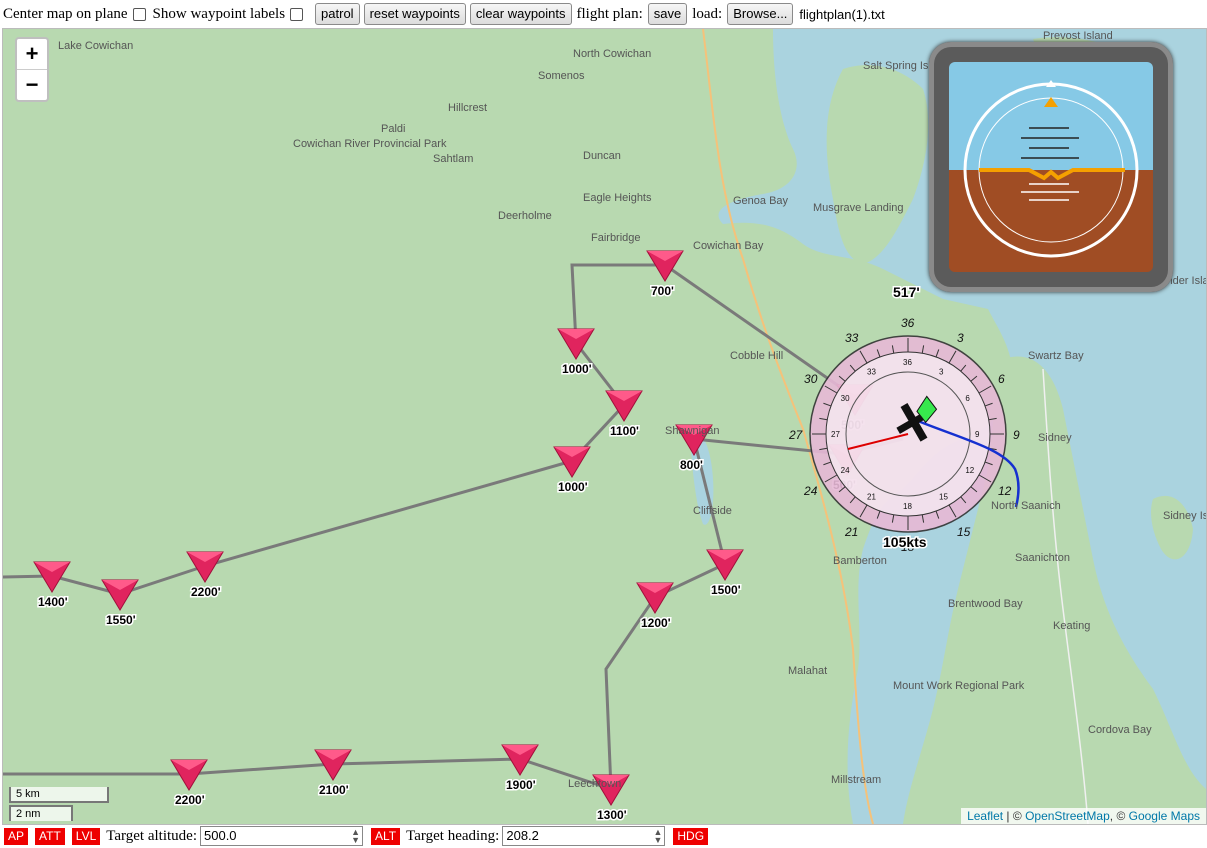  I want to click on compass-inner-label: 27, so click(835, 434).